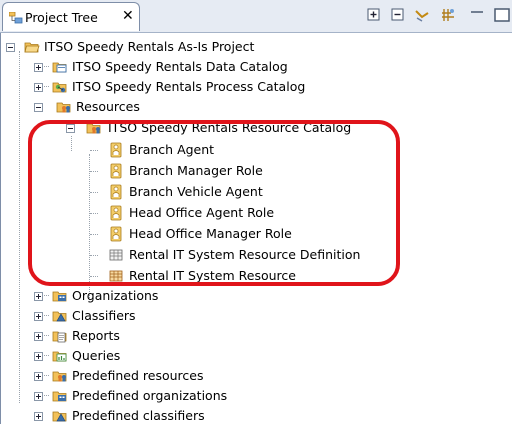 The height and width of the screenshot is (426, 512). I want to click on tree-label: ITSO Speedy Rentals Process Catalog, so click(189, 86).